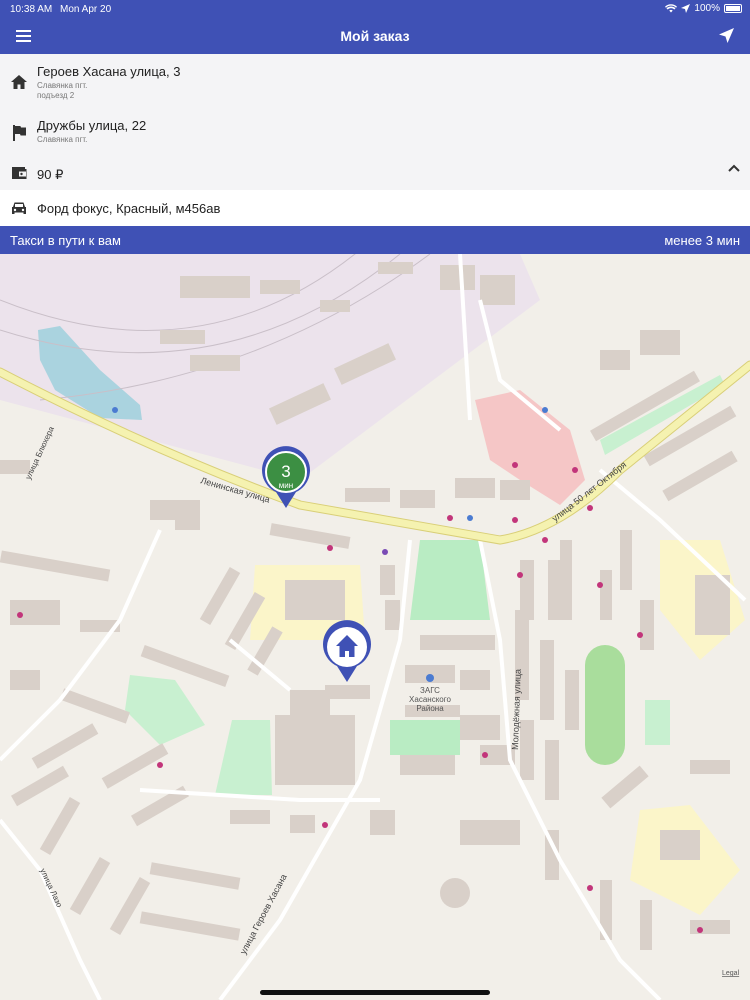  I want to click on pickup-locality: Славянка пгт., so click(62, 85).